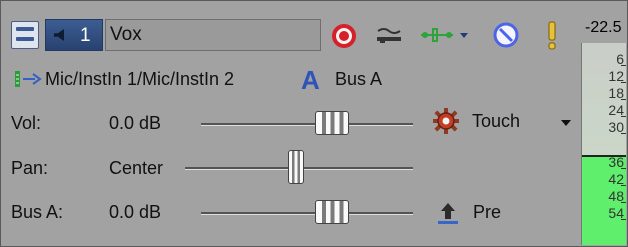 This screenshot has width=628, height=247. What do you see at coordinates (136, 168) in the screenshot?
I see `pan-value: Center` at bounding box center [136, 168].